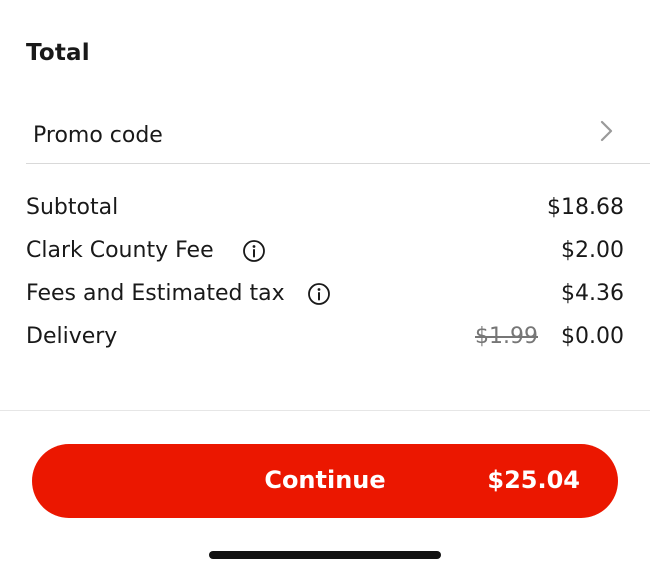 Image resolution: width=650 pixels, height=572 pixels. Describe the element at coordinates (338, 136) in the screenshot. I see `promo-code-row: Promo code` at that location.